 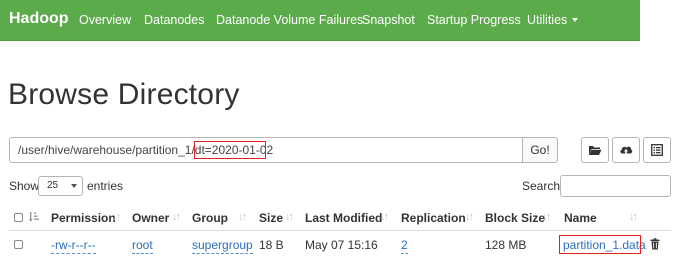 I want to click on go-button: Go!, so click(x=540, y=150).